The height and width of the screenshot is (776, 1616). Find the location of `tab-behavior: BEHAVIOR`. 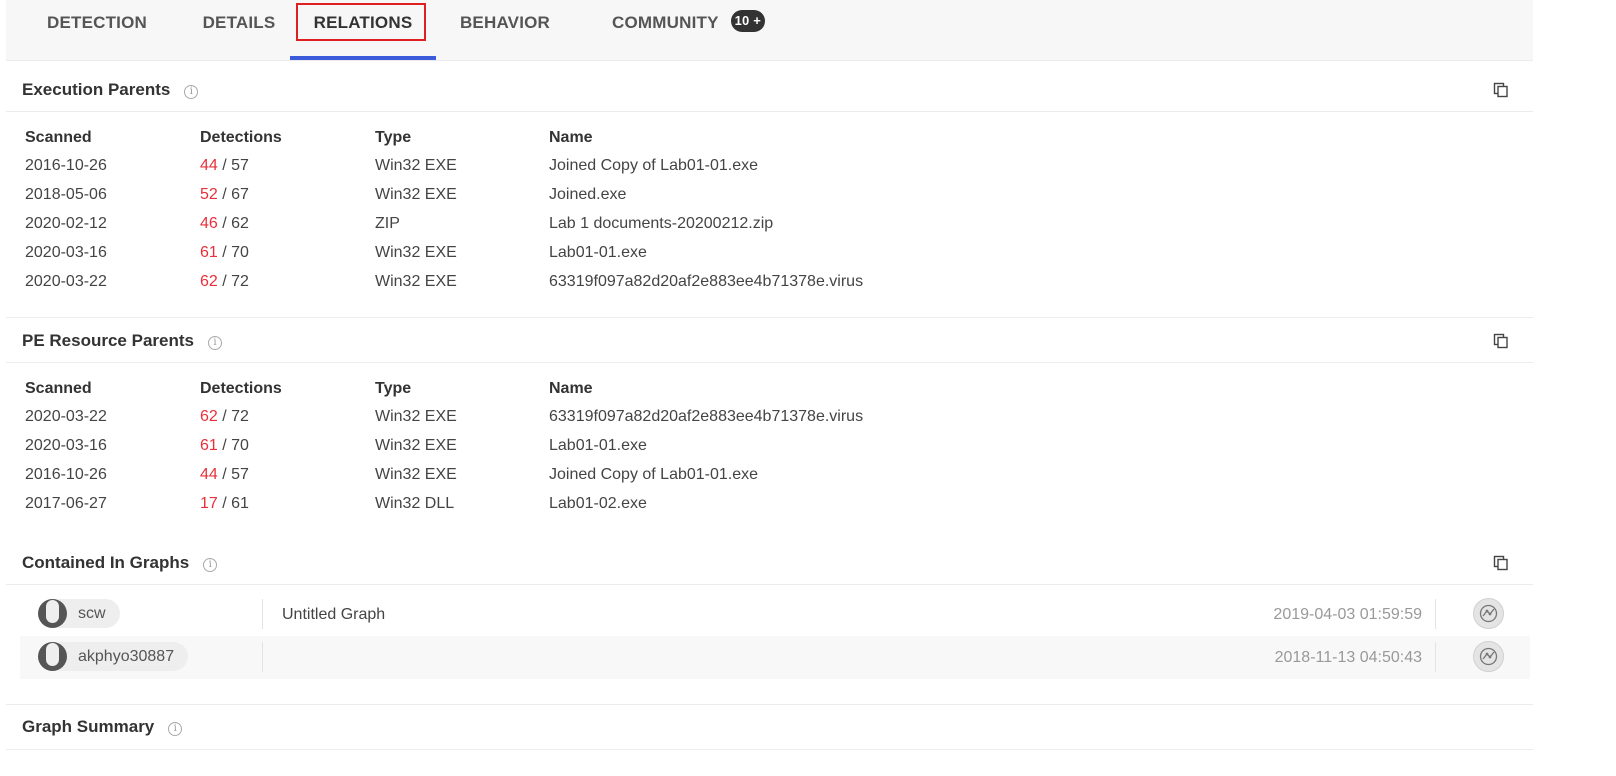

tab-behavior: BEHAVIOR is located at coordinates (505, 30).